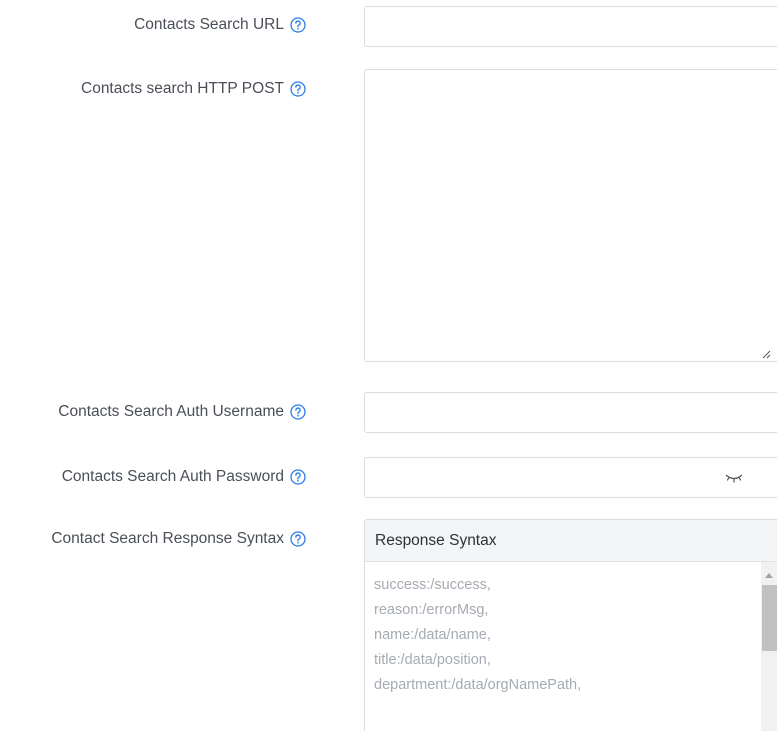 Image resolution: width=777 pixels, height=731 pixels. I want to click on http-post-label: Contacts search HTTP POST, so click(193, 89).